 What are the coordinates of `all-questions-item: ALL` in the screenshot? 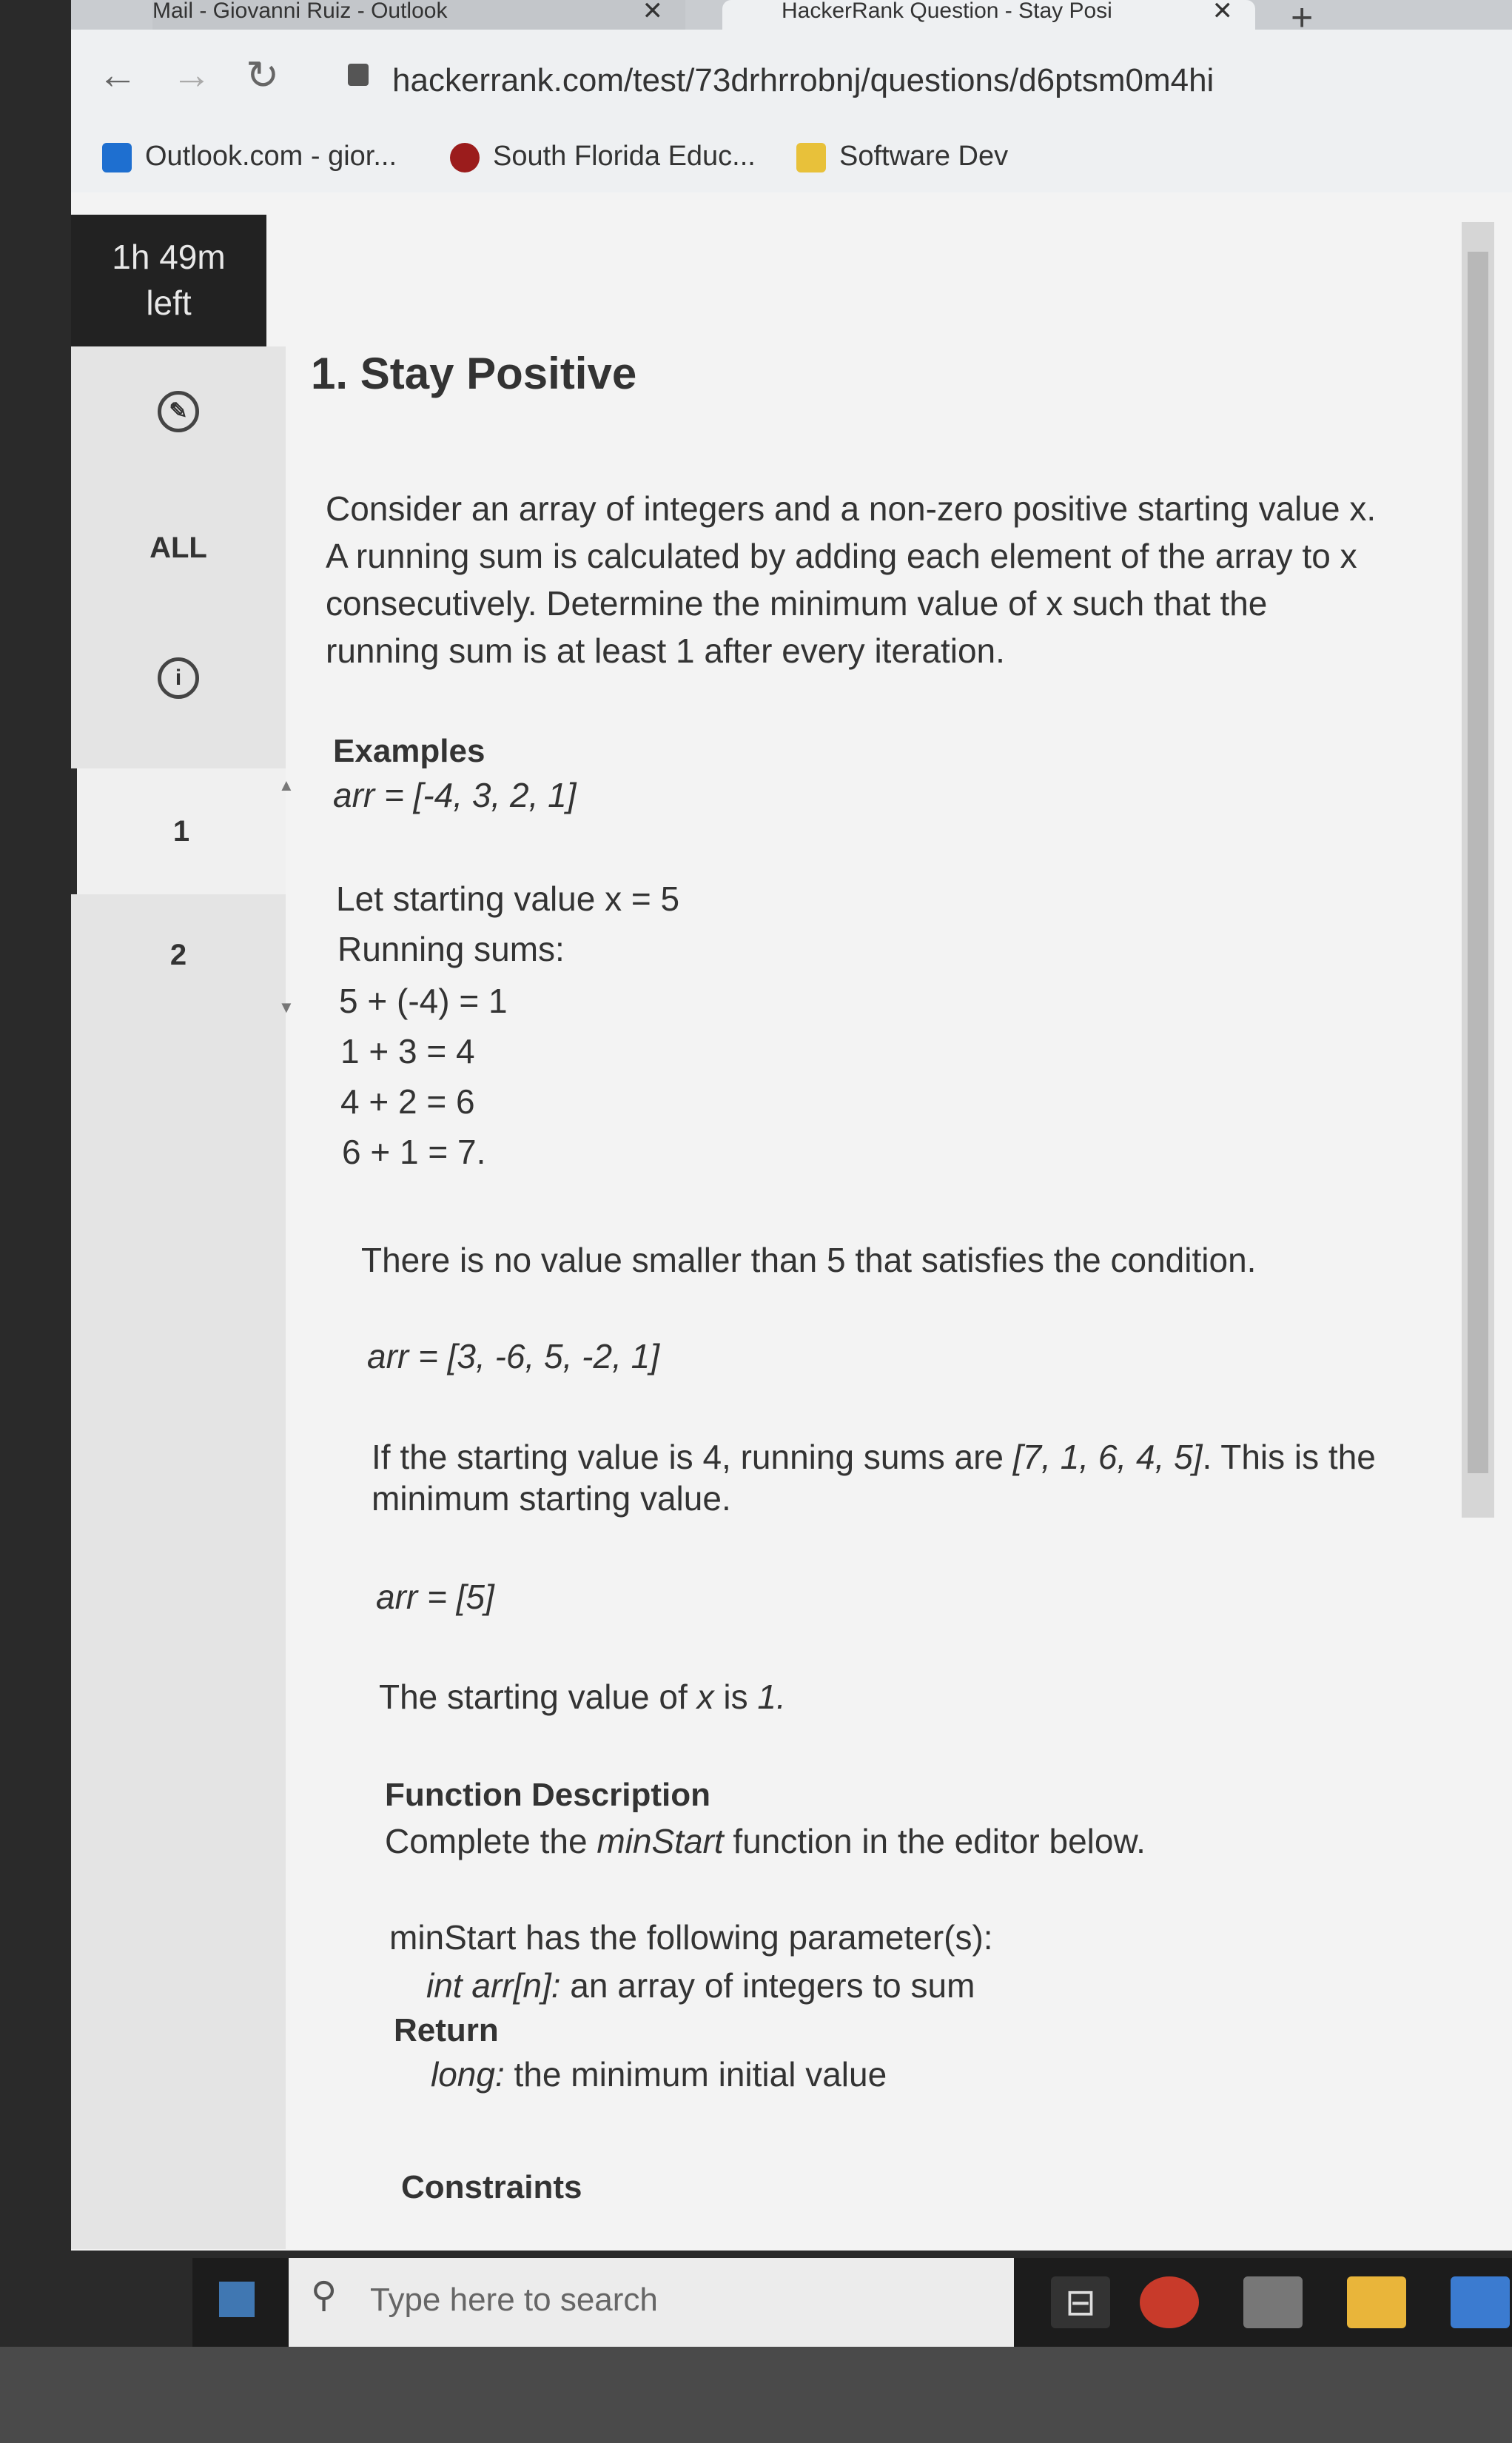 It's located at (179, 548).